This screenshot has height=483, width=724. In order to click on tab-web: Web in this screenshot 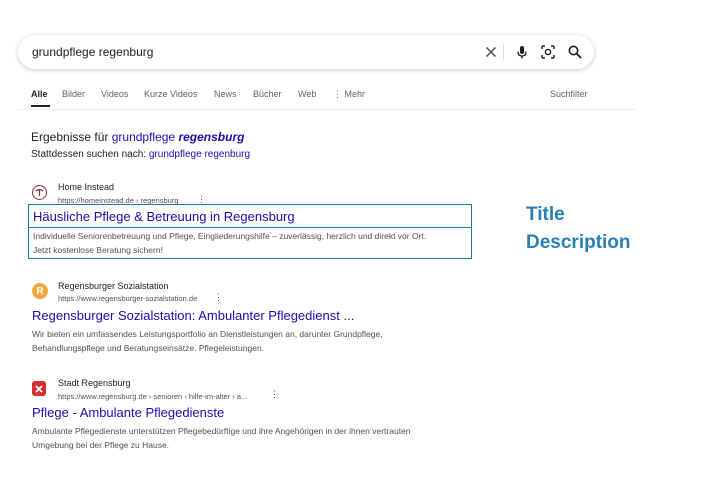, I will do `click(307, 94)`.